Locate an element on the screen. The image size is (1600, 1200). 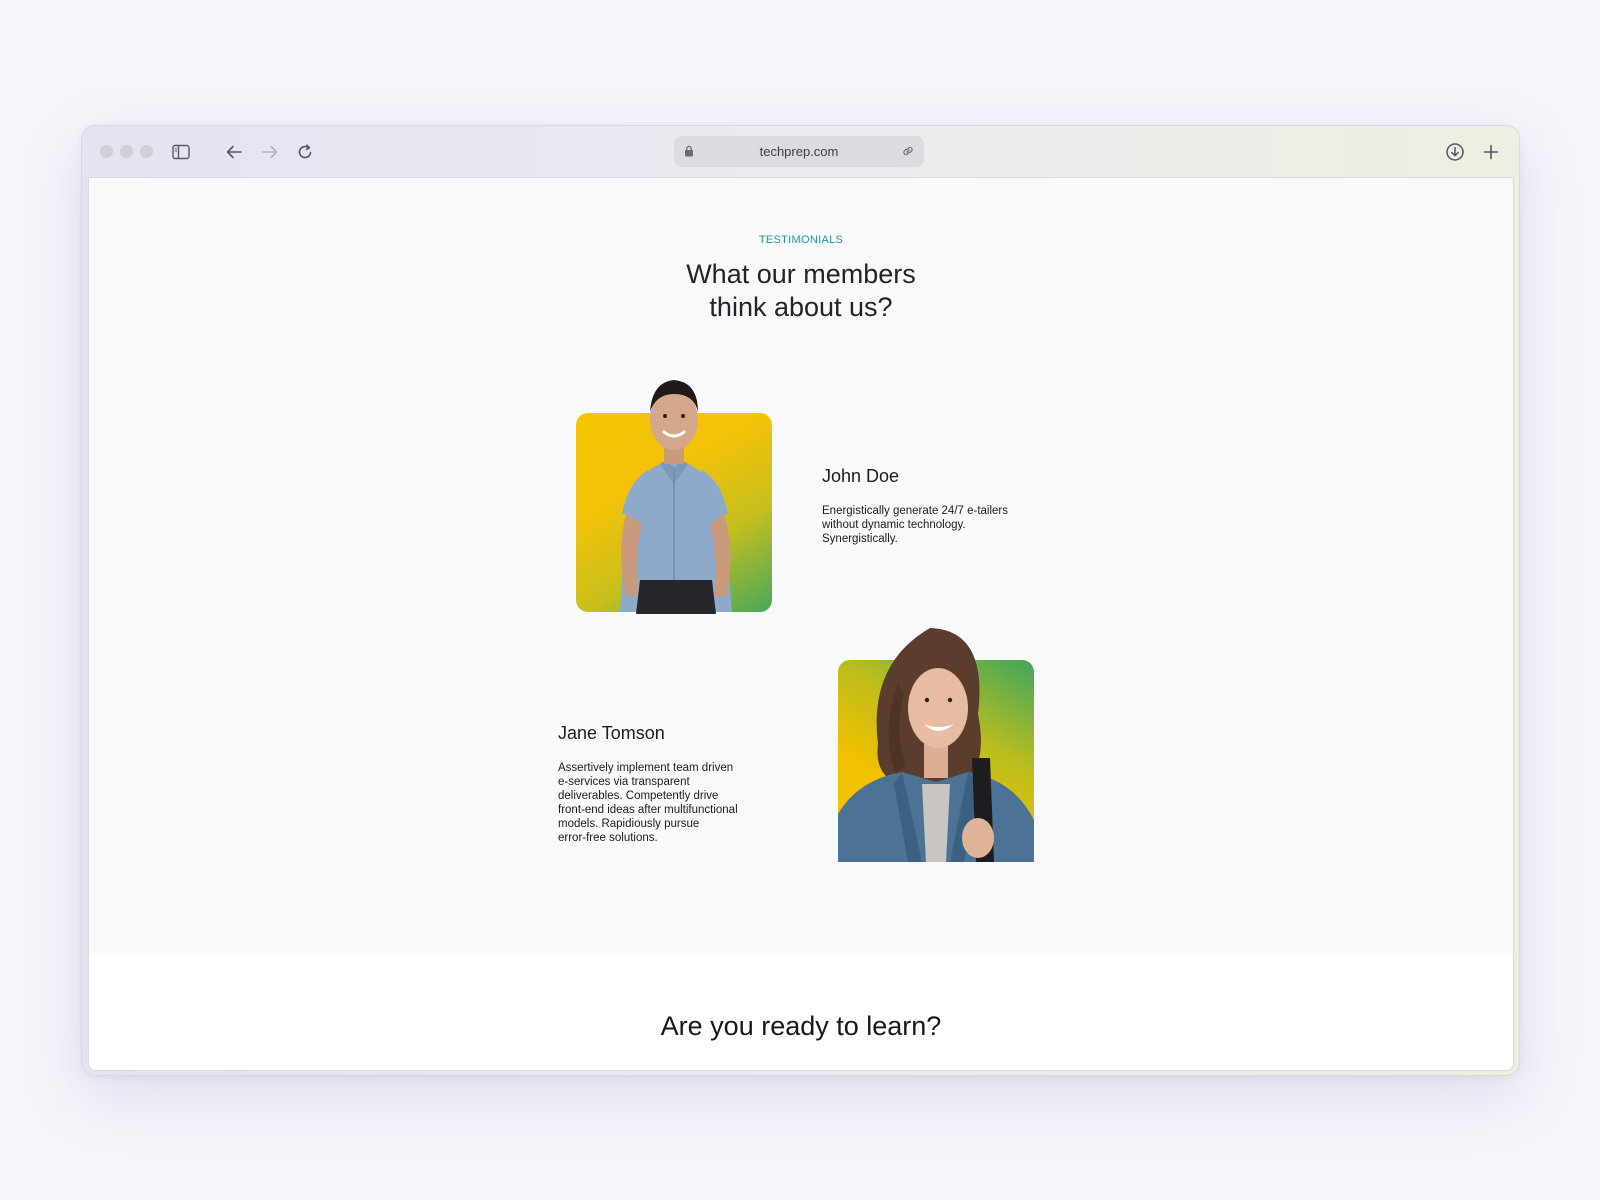
close-window-button is located at coordinates (106, 151).